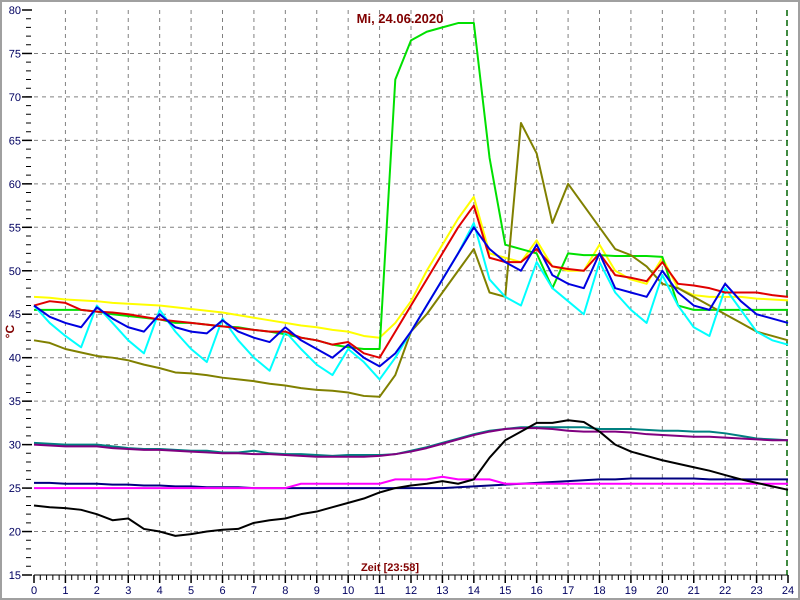 This screenshot has height=600, width=800. What do you see at coordinates (14, 11) in the screenshot?
I see `axis-tick-label: 80` at bounding box center [14, 11].